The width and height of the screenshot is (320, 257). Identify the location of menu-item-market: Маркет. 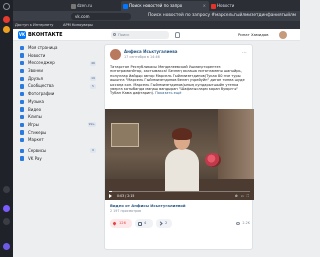
(59, 140).